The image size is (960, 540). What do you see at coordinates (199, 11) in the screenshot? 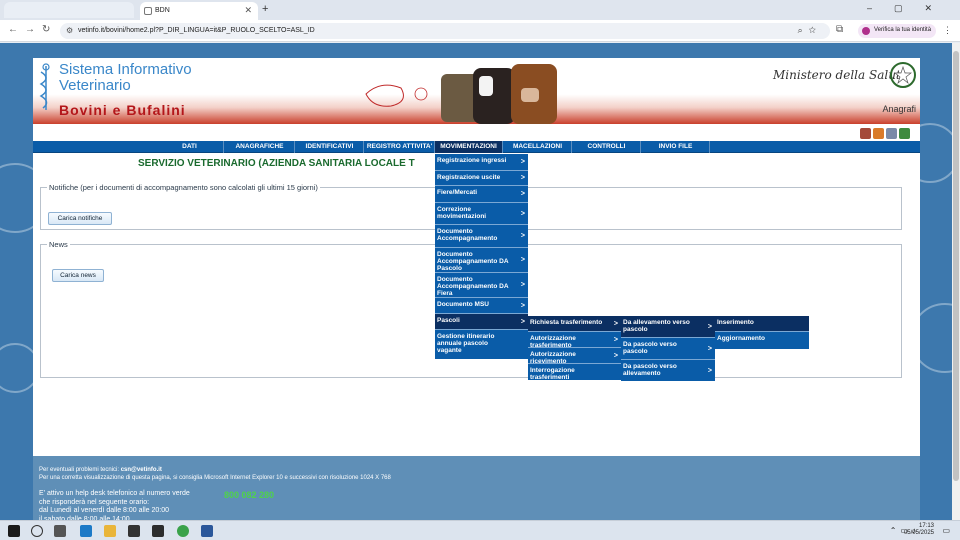
I see `browser-tab-active: BDN ✕` at bounding box center [199, 11].